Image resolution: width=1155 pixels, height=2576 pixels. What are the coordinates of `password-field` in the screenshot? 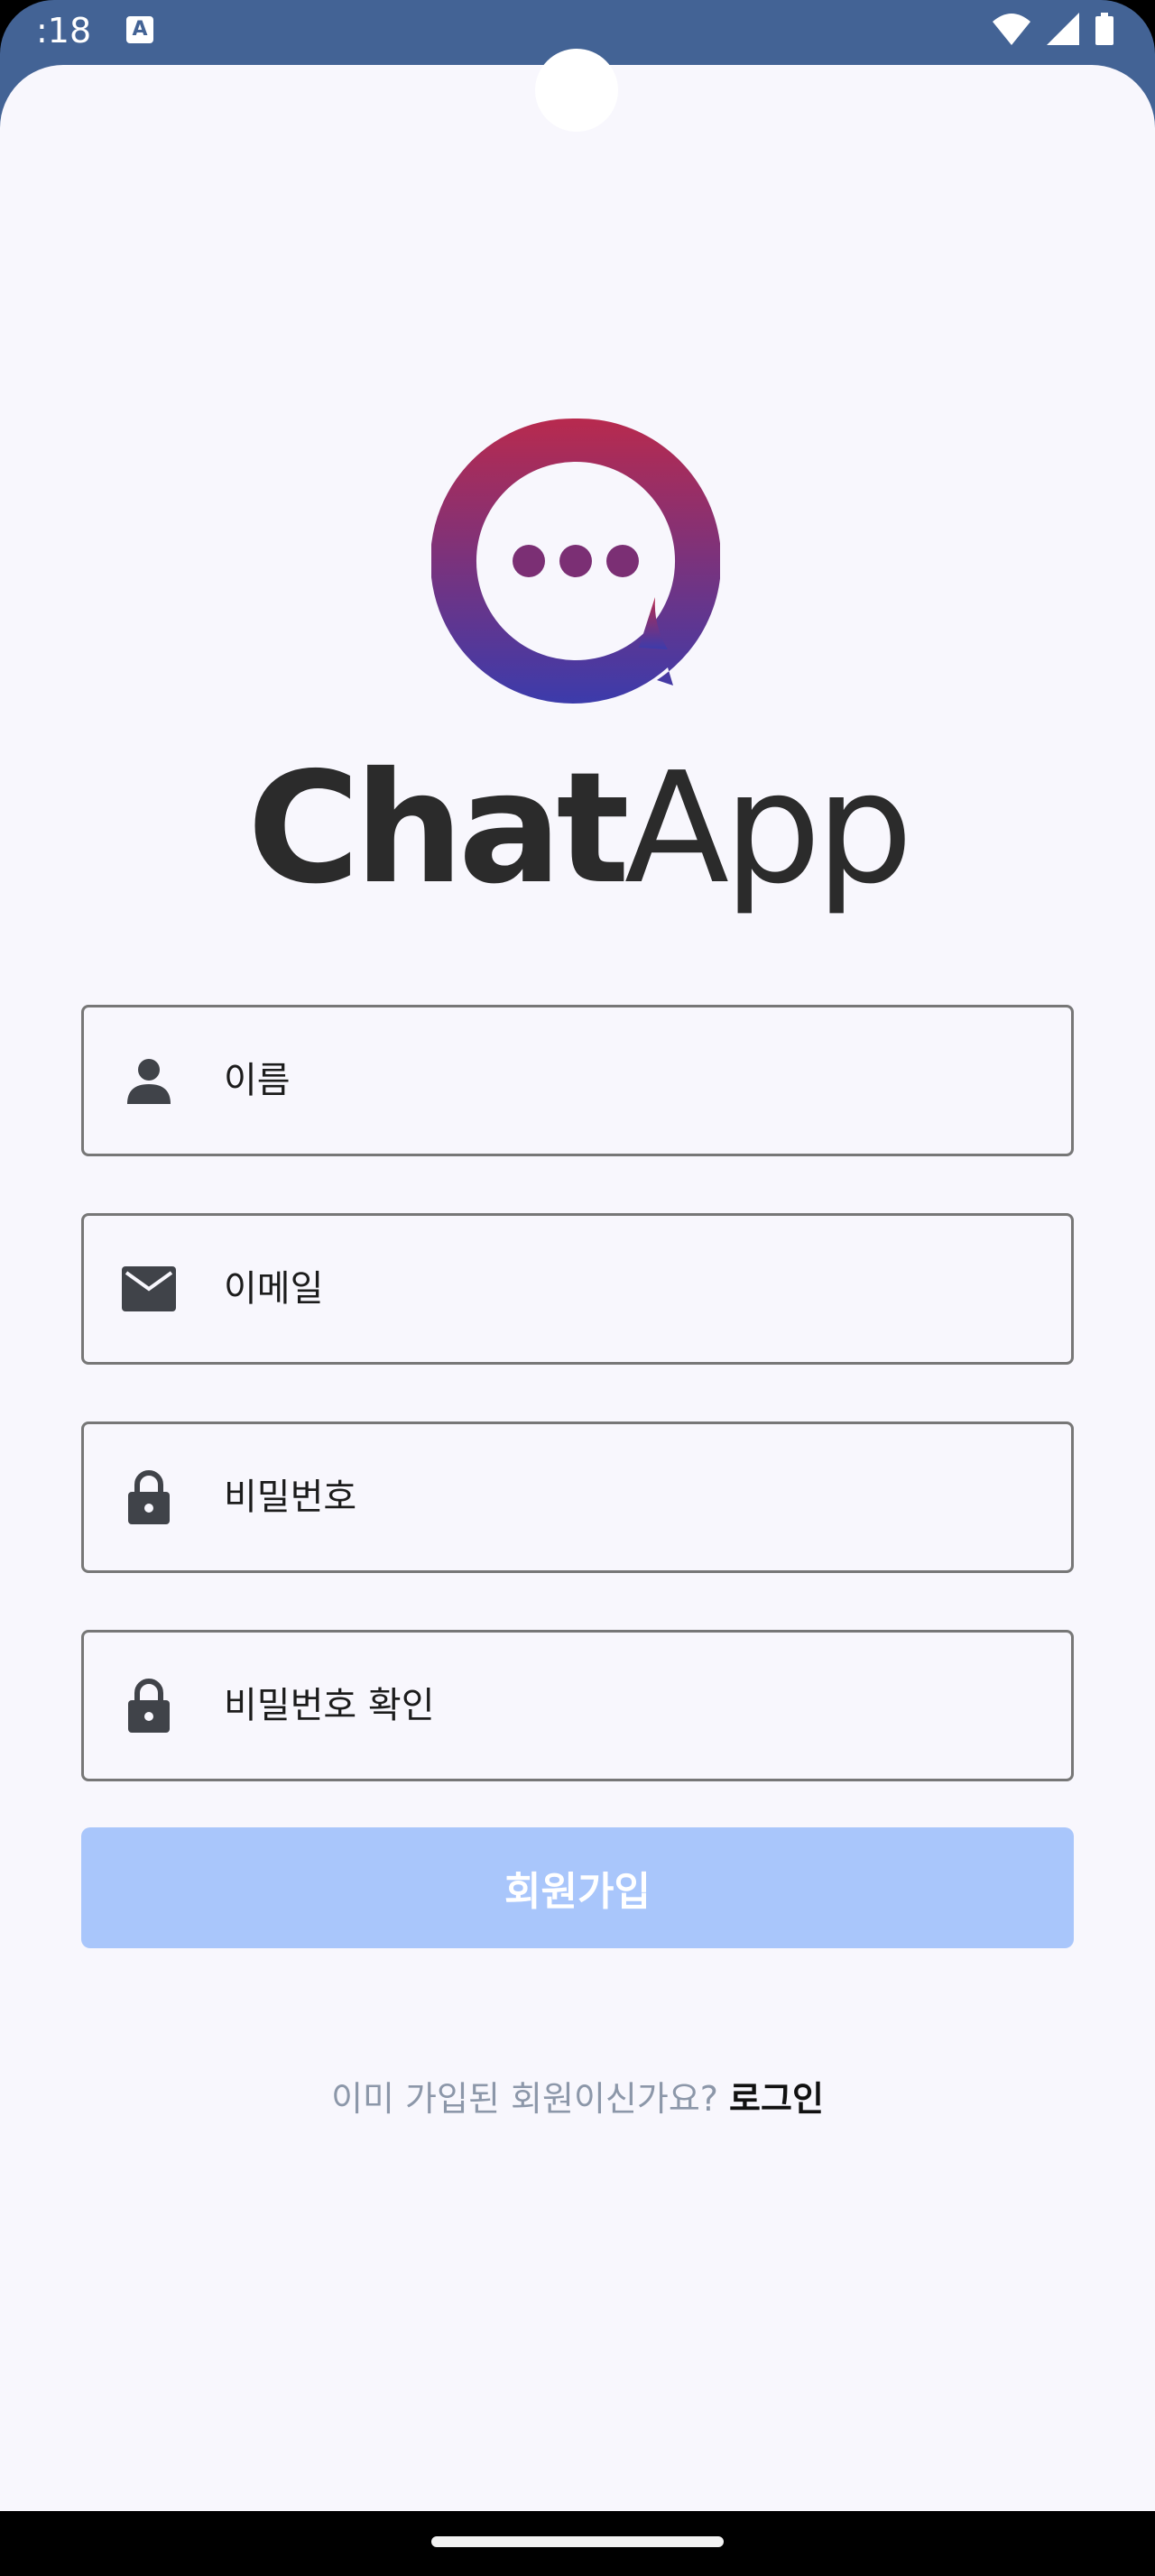 It's located at (577, 1497).